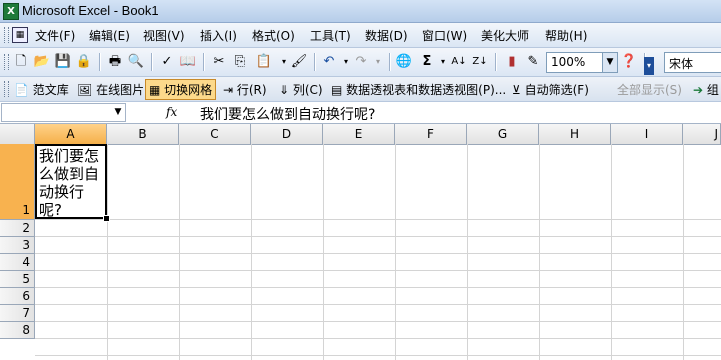 The height and width of the screenshot is (360, 721). I want to click on menu-data: 数据(D), so click(386, 35).